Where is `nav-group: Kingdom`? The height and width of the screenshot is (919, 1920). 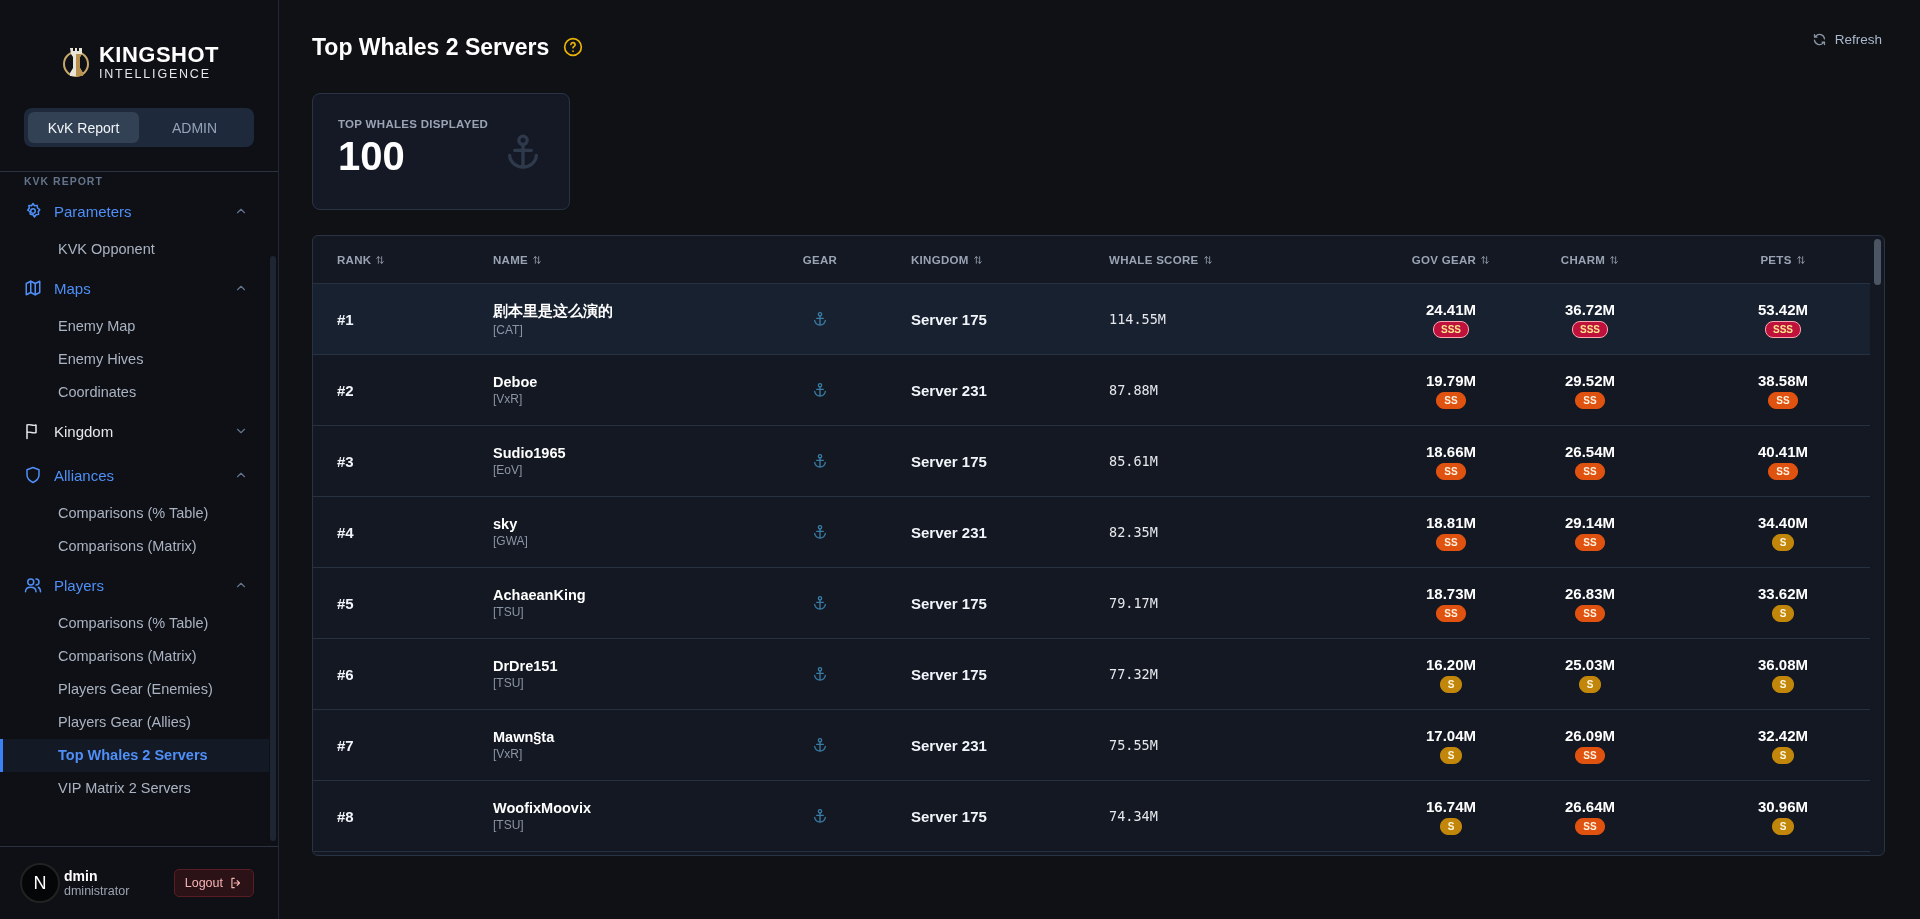
nav-group: Kingdom is located at coordinates (139, 431).